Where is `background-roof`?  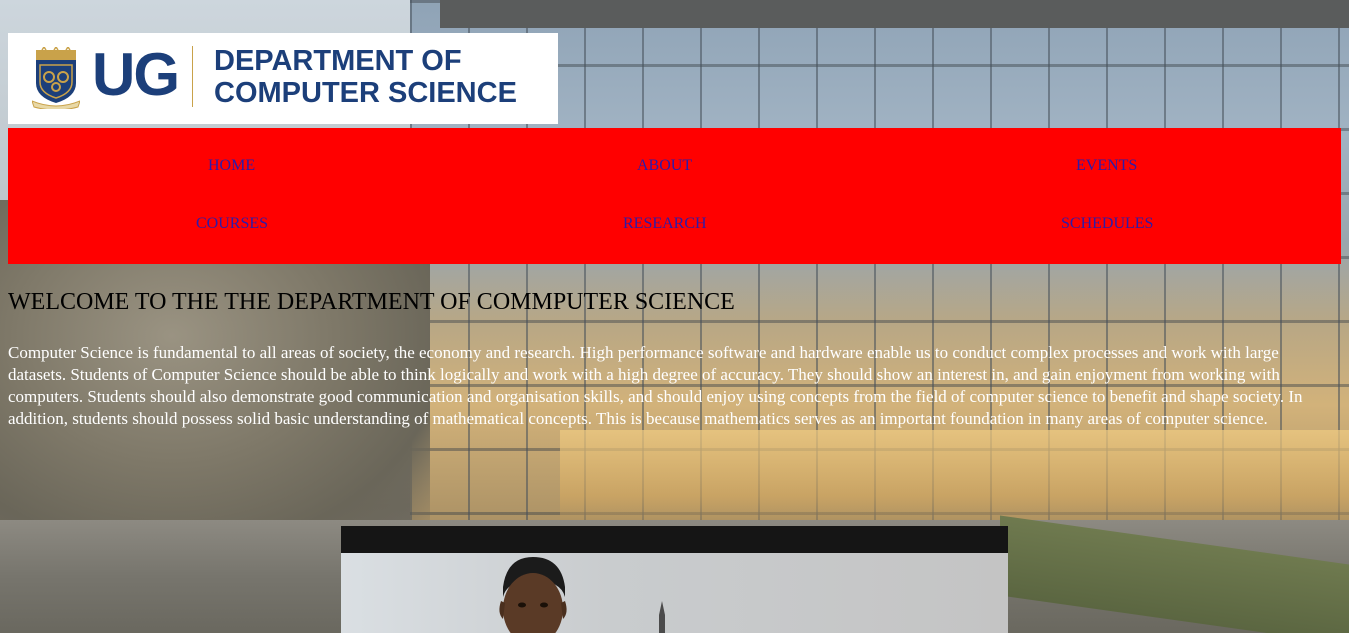
background-roof is located at coordinates (894, 14).